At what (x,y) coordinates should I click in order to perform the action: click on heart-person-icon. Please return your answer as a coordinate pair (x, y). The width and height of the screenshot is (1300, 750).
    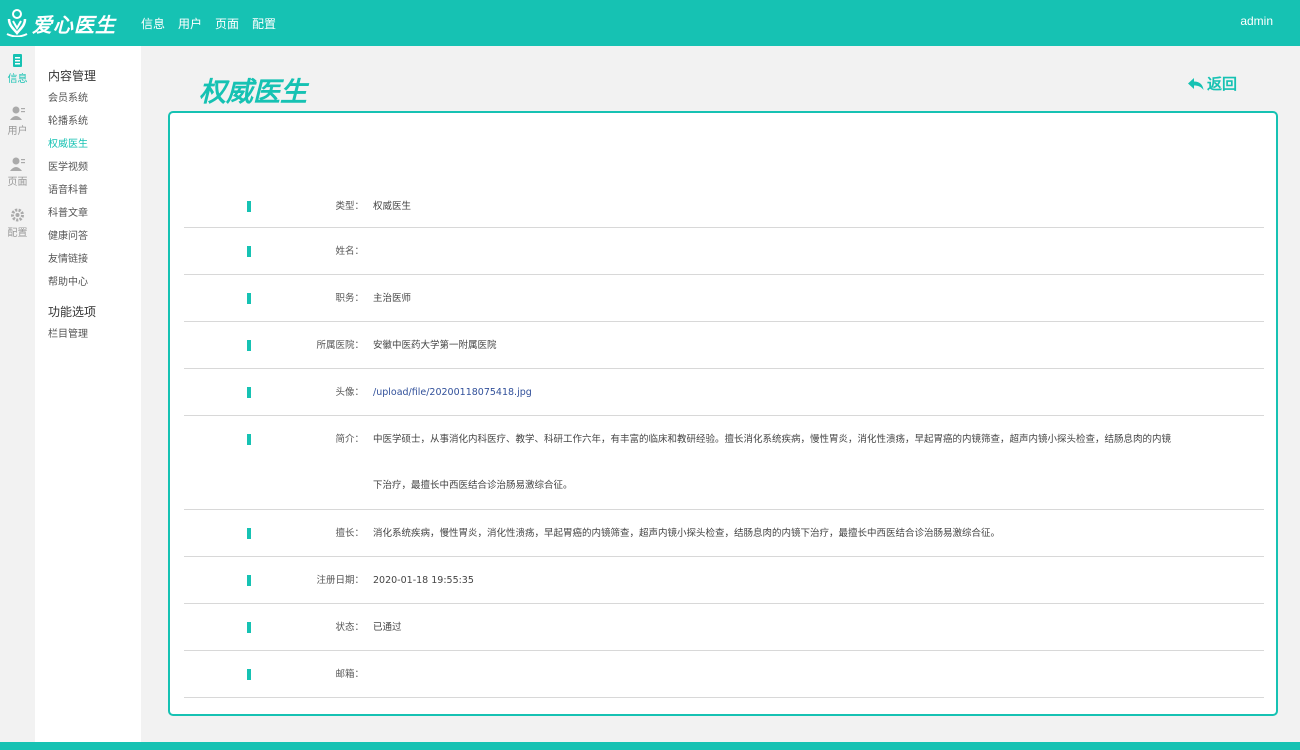
    Looking at the image, I should click on (17, 23).